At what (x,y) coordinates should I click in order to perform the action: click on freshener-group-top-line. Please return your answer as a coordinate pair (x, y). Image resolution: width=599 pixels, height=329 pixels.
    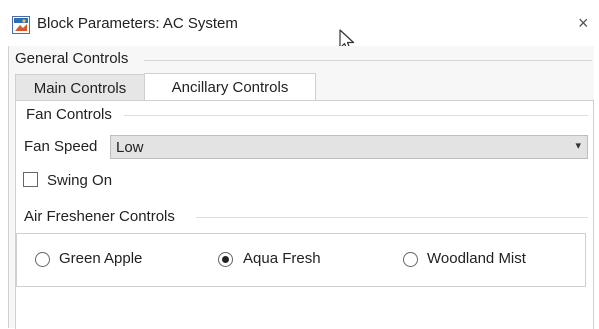
    Looking at the image, I should click on (392, 217).